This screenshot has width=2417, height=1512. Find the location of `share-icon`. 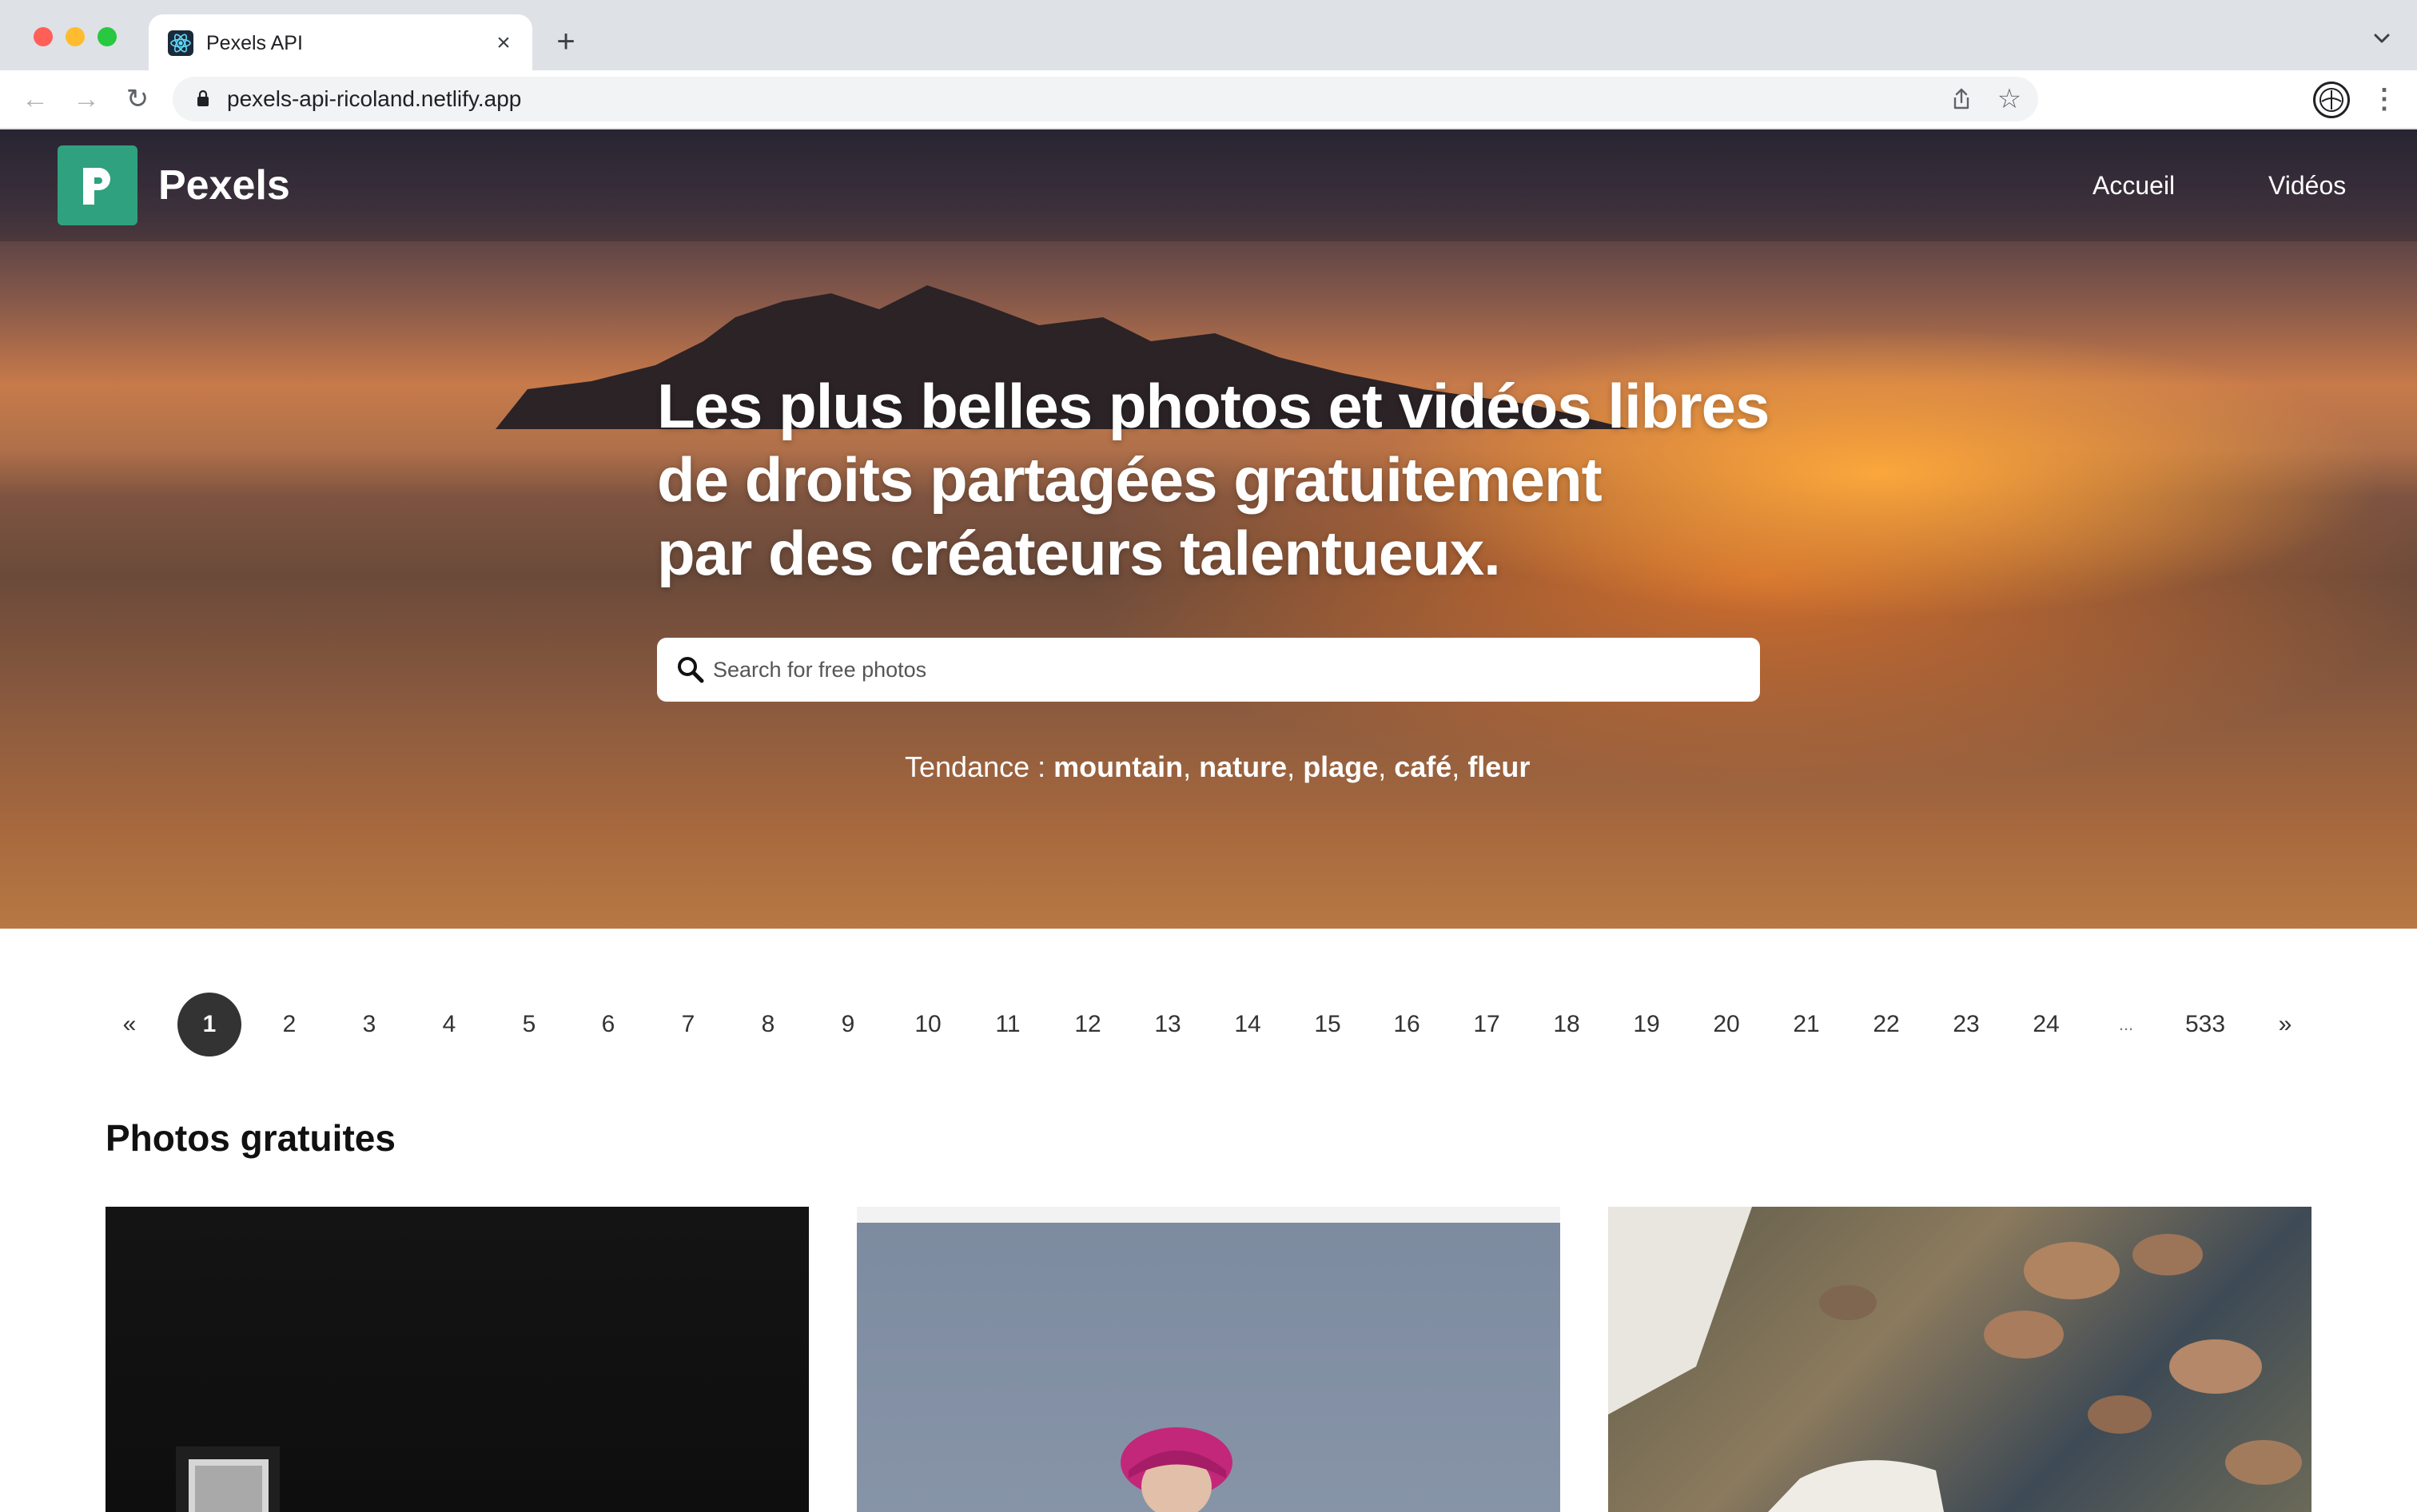

share-icon is located at coordinates (1962, 99).